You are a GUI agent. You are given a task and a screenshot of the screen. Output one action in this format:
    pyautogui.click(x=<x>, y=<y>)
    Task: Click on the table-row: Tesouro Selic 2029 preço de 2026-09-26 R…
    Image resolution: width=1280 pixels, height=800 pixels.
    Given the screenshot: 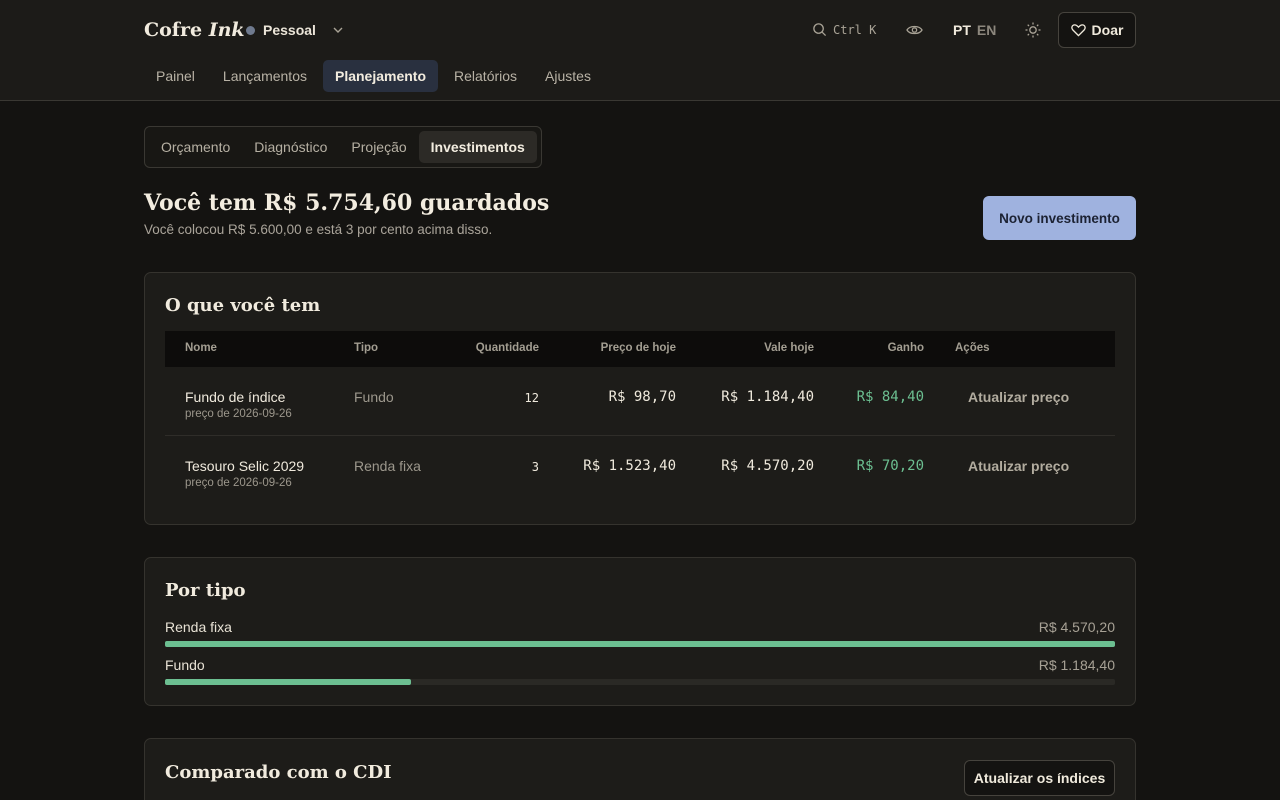 What is the action you would take?
    pyautogui.click(x=640, y=470)
    